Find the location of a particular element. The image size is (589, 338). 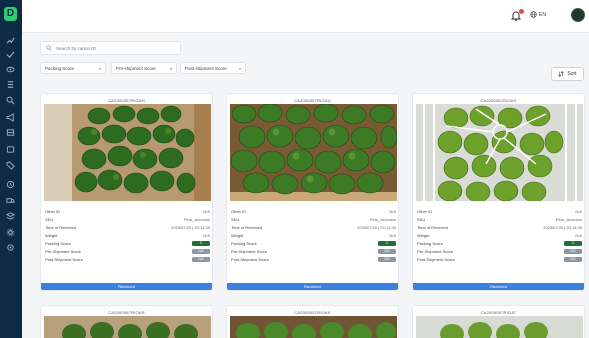

truck-icon is located at coordinates (10, 200).